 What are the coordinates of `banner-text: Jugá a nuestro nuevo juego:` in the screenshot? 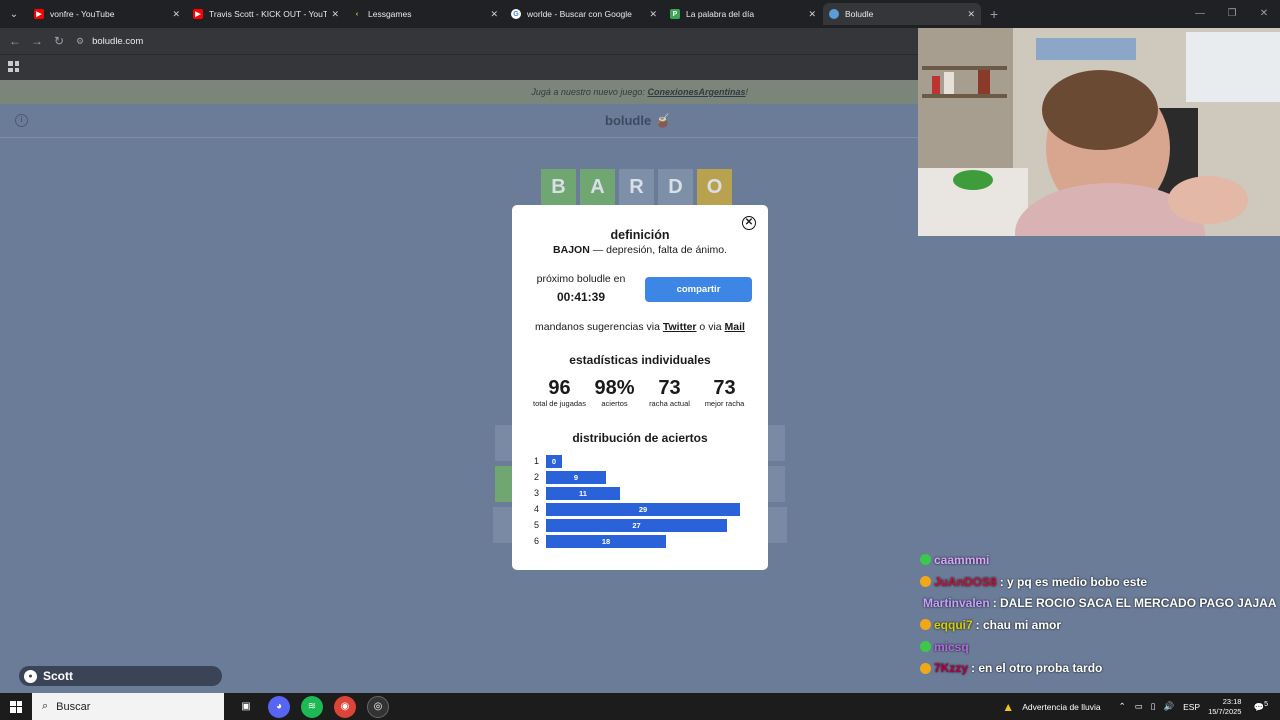 It's located at (588, 92).